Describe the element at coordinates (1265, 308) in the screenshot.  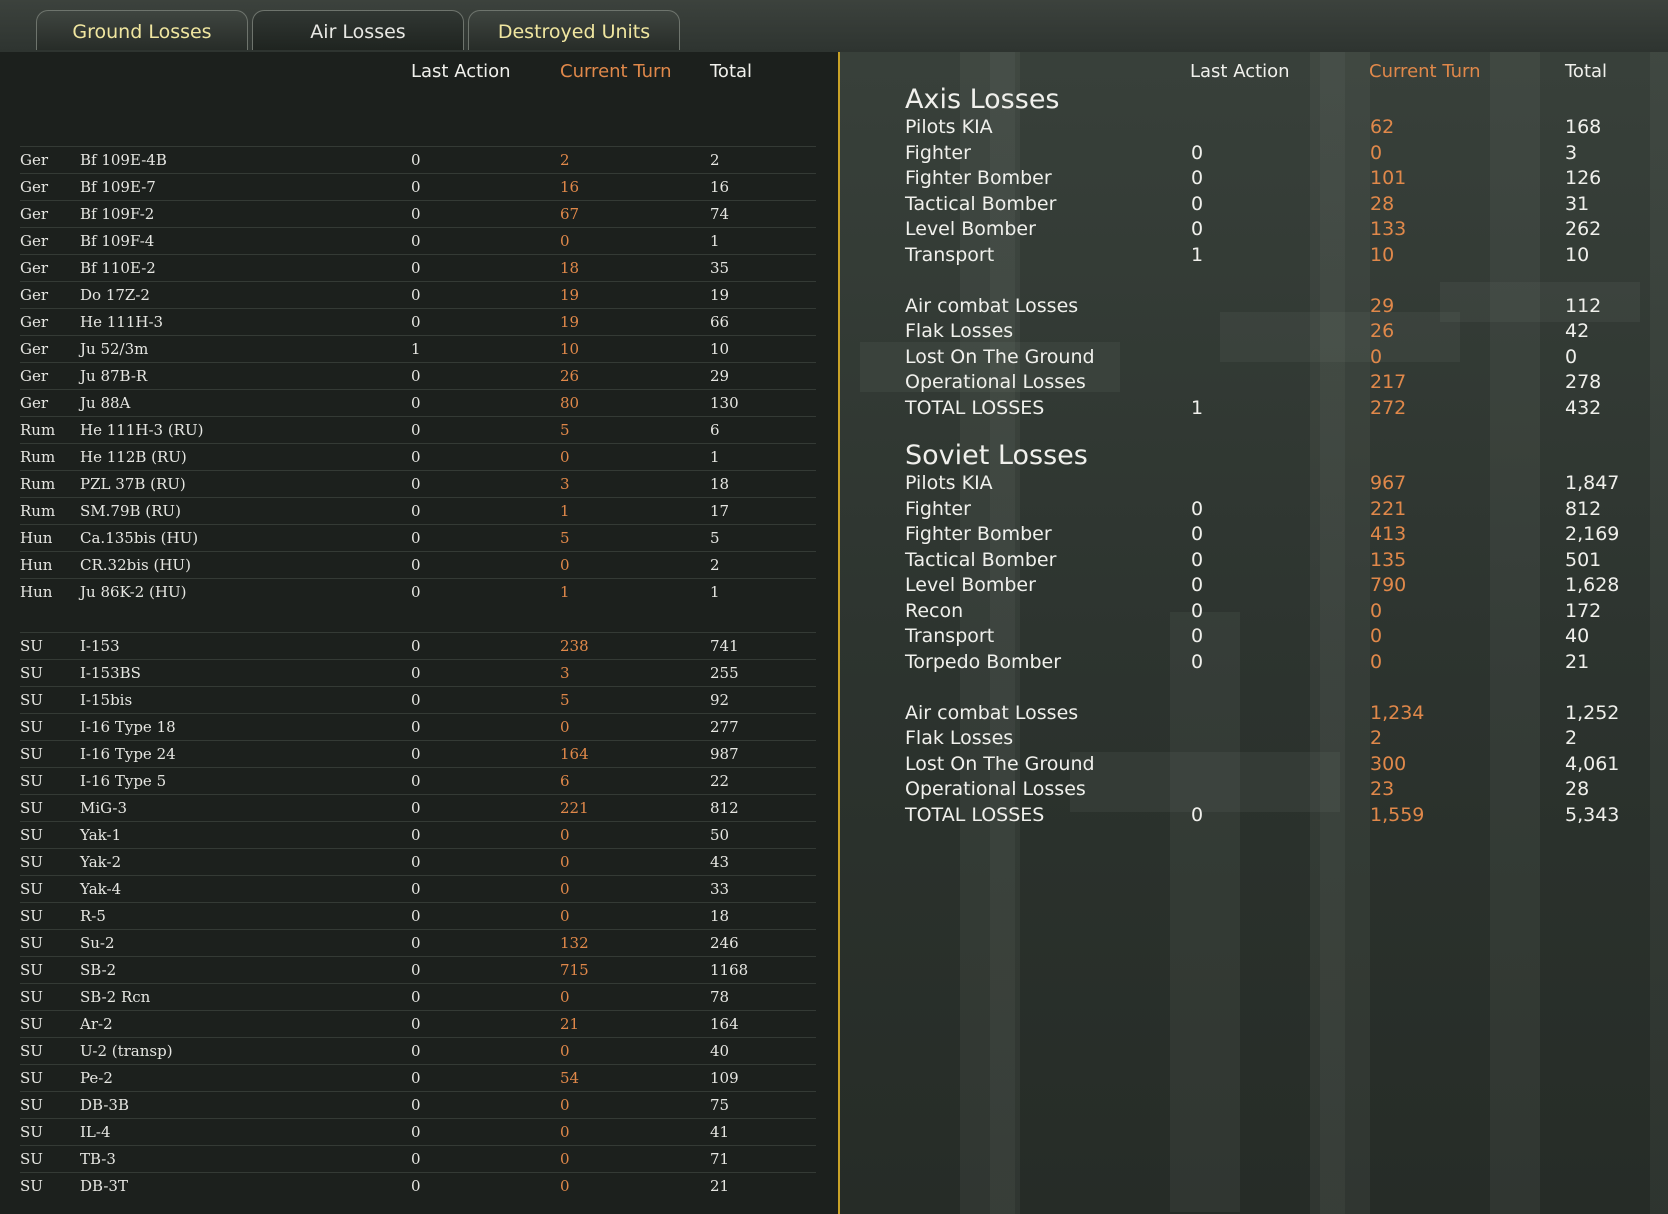
I see `summary-row: Air combat Losses 29 112` at that location.